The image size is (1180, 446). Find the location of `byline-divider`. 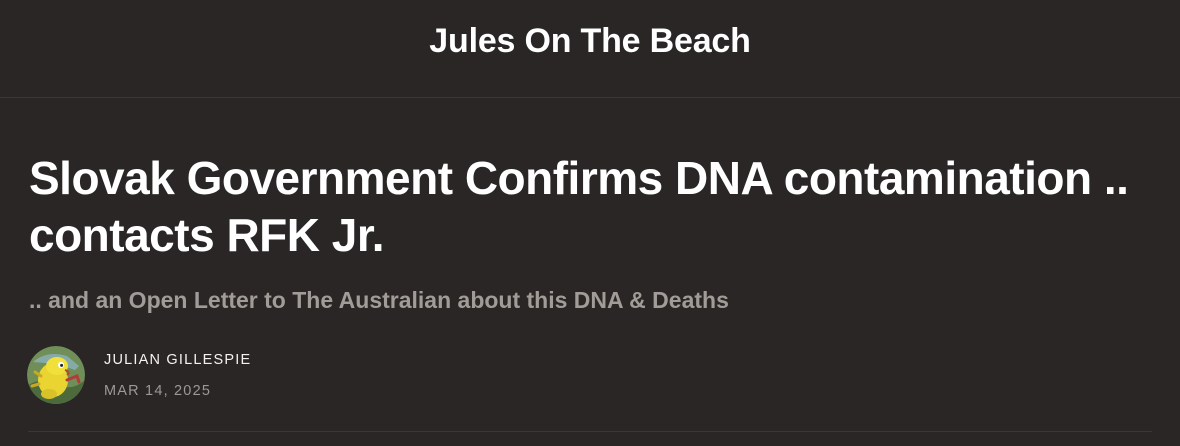

byline-divider is located at coordinates (590, 431).